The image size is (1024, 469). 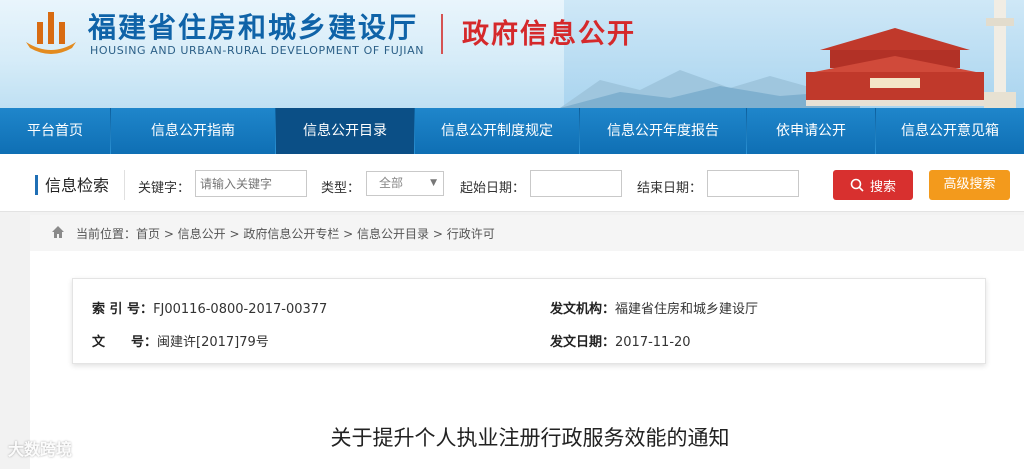 What do you see at coordinates (253, 27) in the screenshot?
I see `site-title: 福建省住房和城乡建设厅` at bounding box center [253, 27].